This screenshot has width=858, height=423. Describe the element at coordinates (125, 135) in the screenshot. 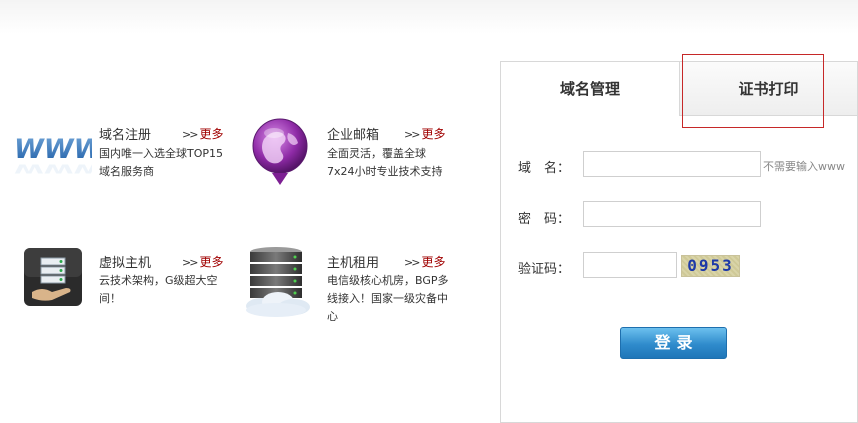

I see `service-title: 域名注册` at that location.